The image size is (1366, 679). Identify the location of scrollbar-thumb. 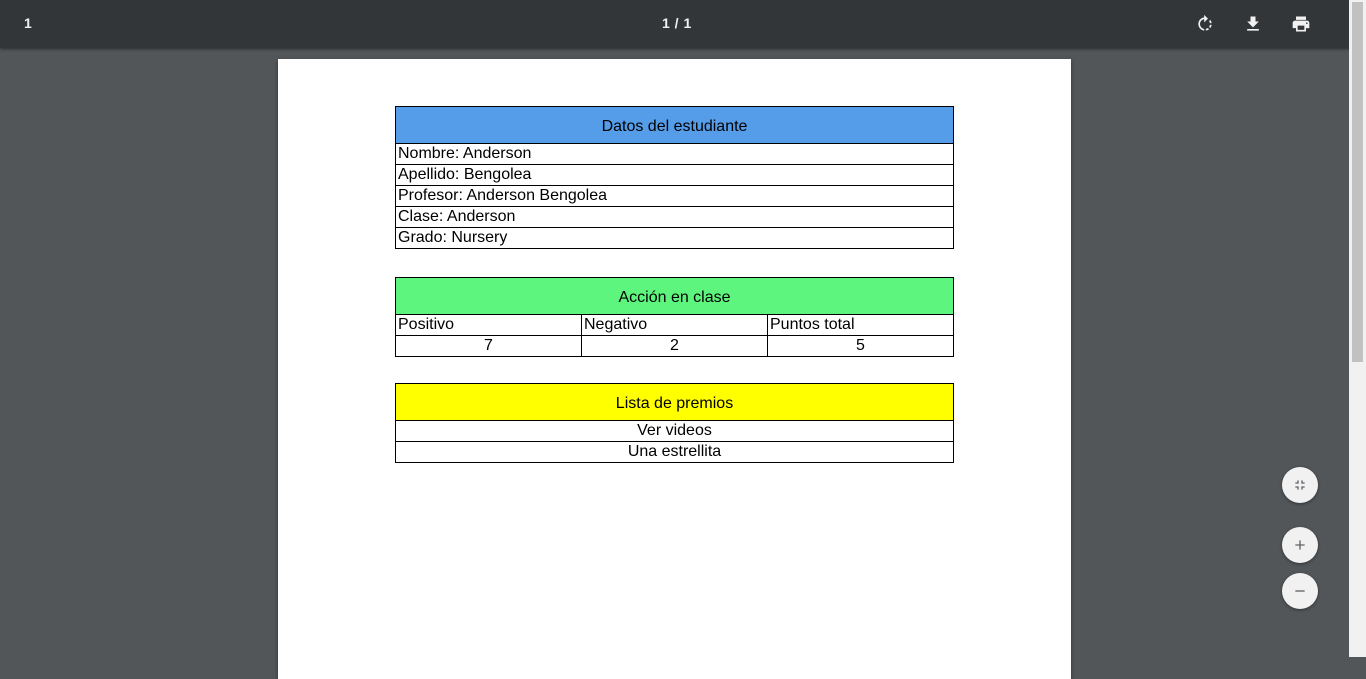
(1357, 182).